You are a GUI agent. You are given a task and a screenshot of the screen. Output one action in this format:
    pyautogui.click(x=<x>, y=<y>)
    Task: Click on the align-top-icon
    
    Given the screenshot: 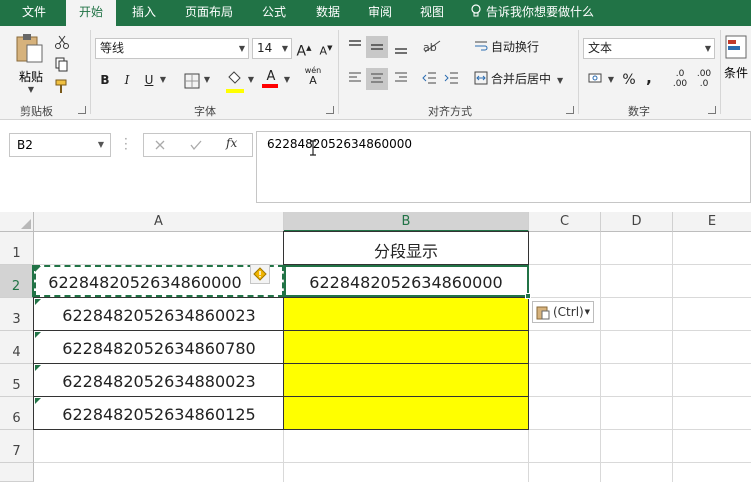 What is the action you would take?
    pyautogui.click(x=355, y=46)
    